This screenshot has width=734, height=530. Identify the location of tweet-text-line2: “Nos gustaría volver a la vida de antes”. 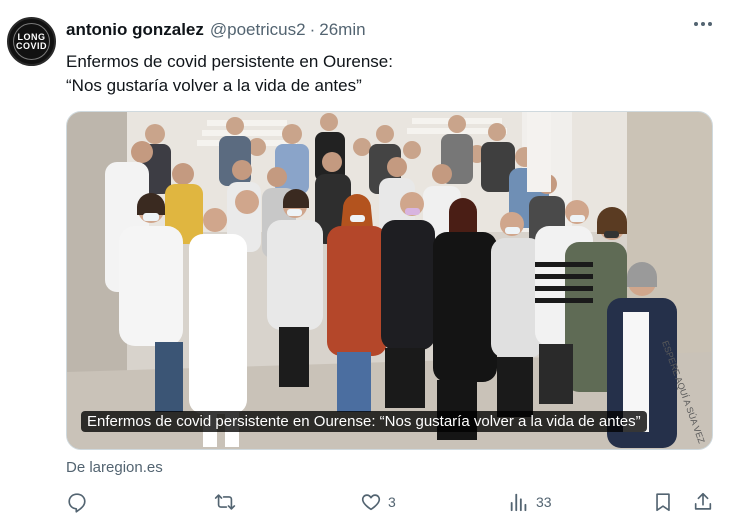
(214, 85).